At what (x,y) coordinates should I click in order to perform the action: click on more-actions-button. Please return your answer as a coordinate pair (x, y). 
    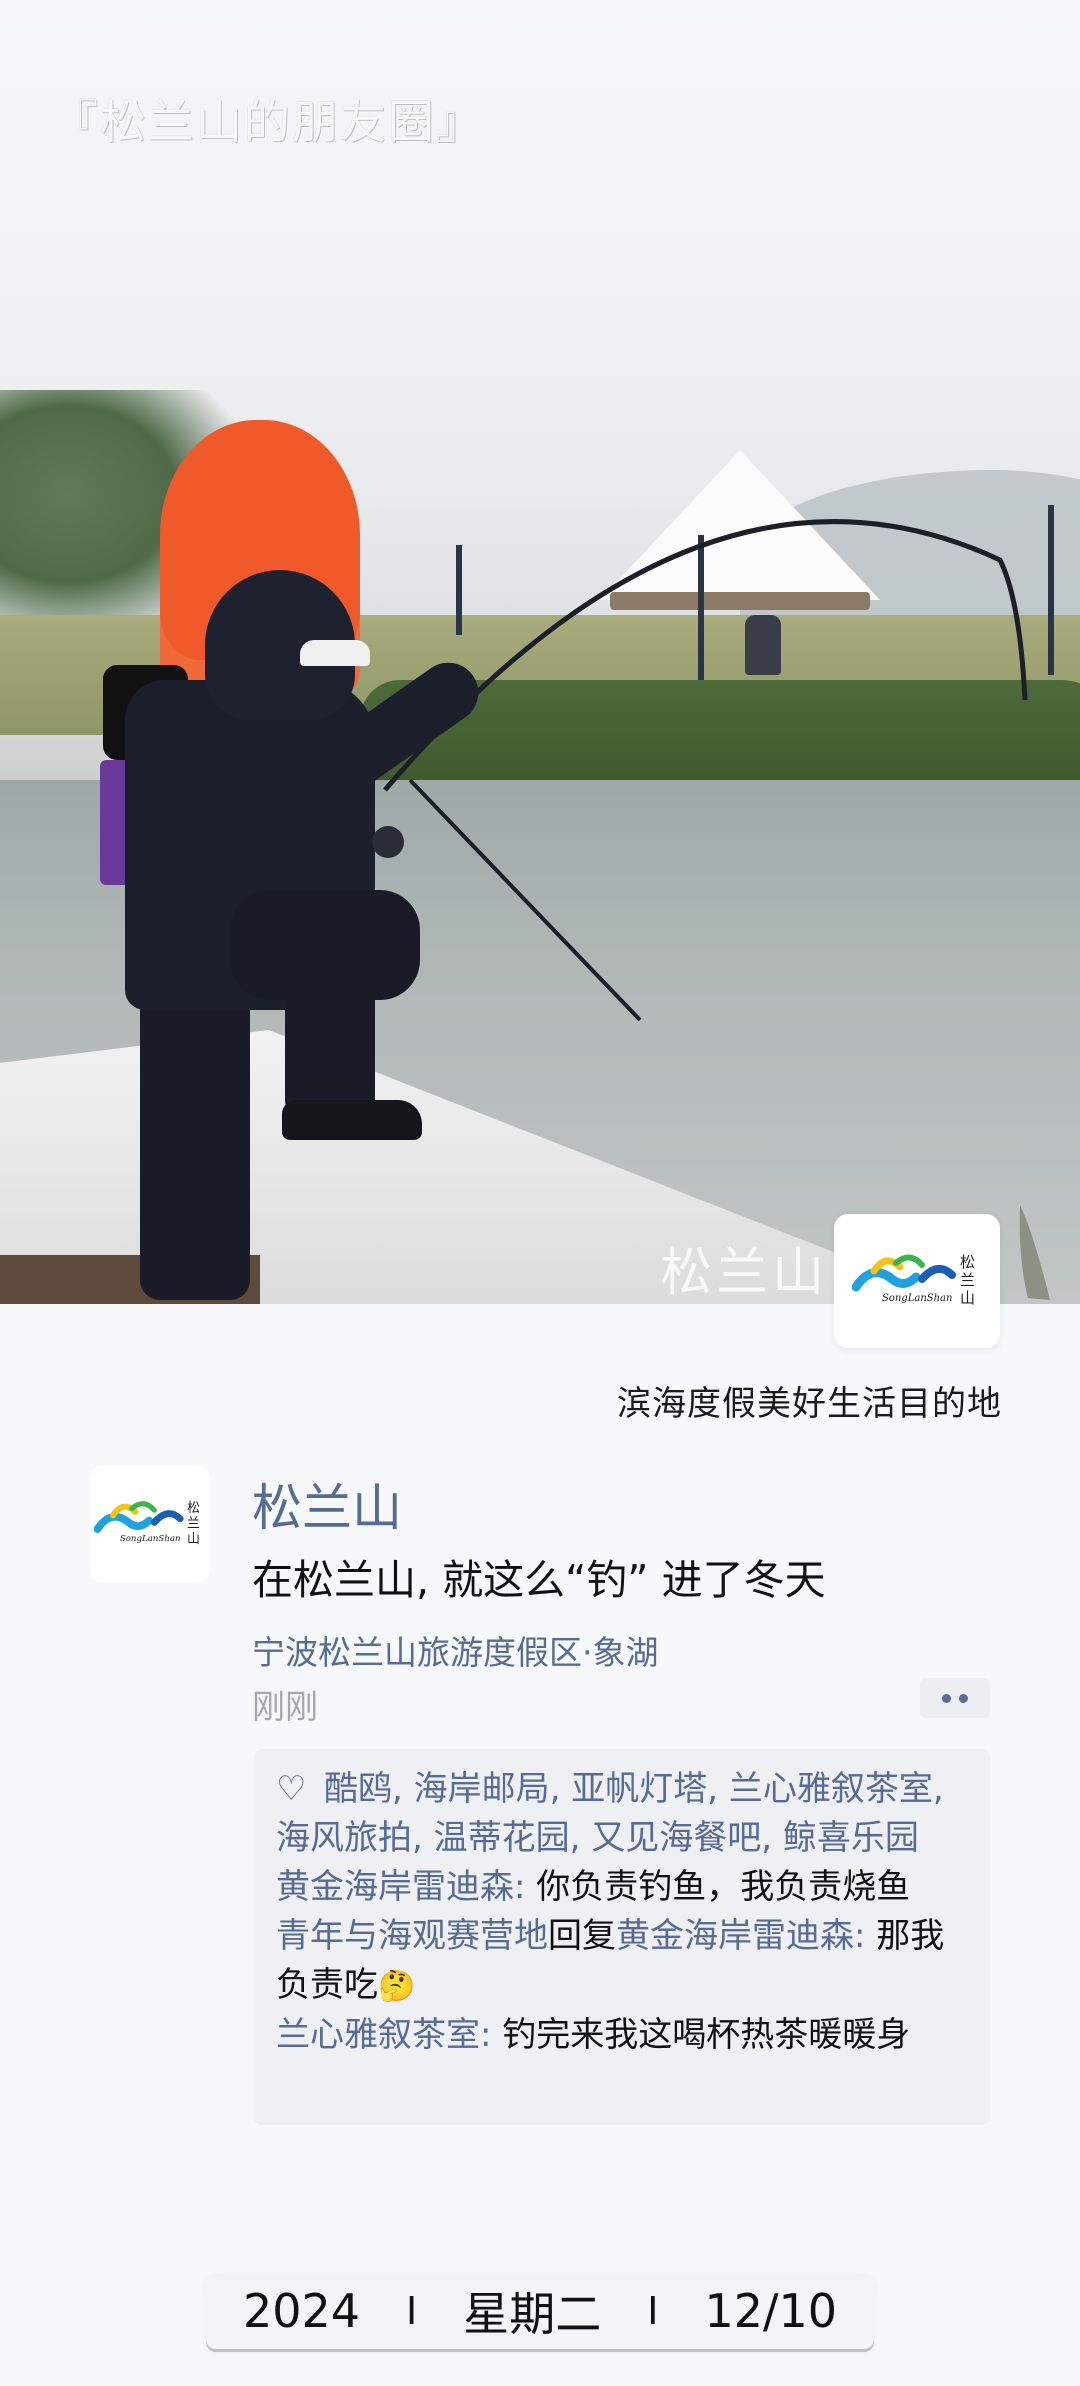
    Looking at the image, I should click on (955, 1698).